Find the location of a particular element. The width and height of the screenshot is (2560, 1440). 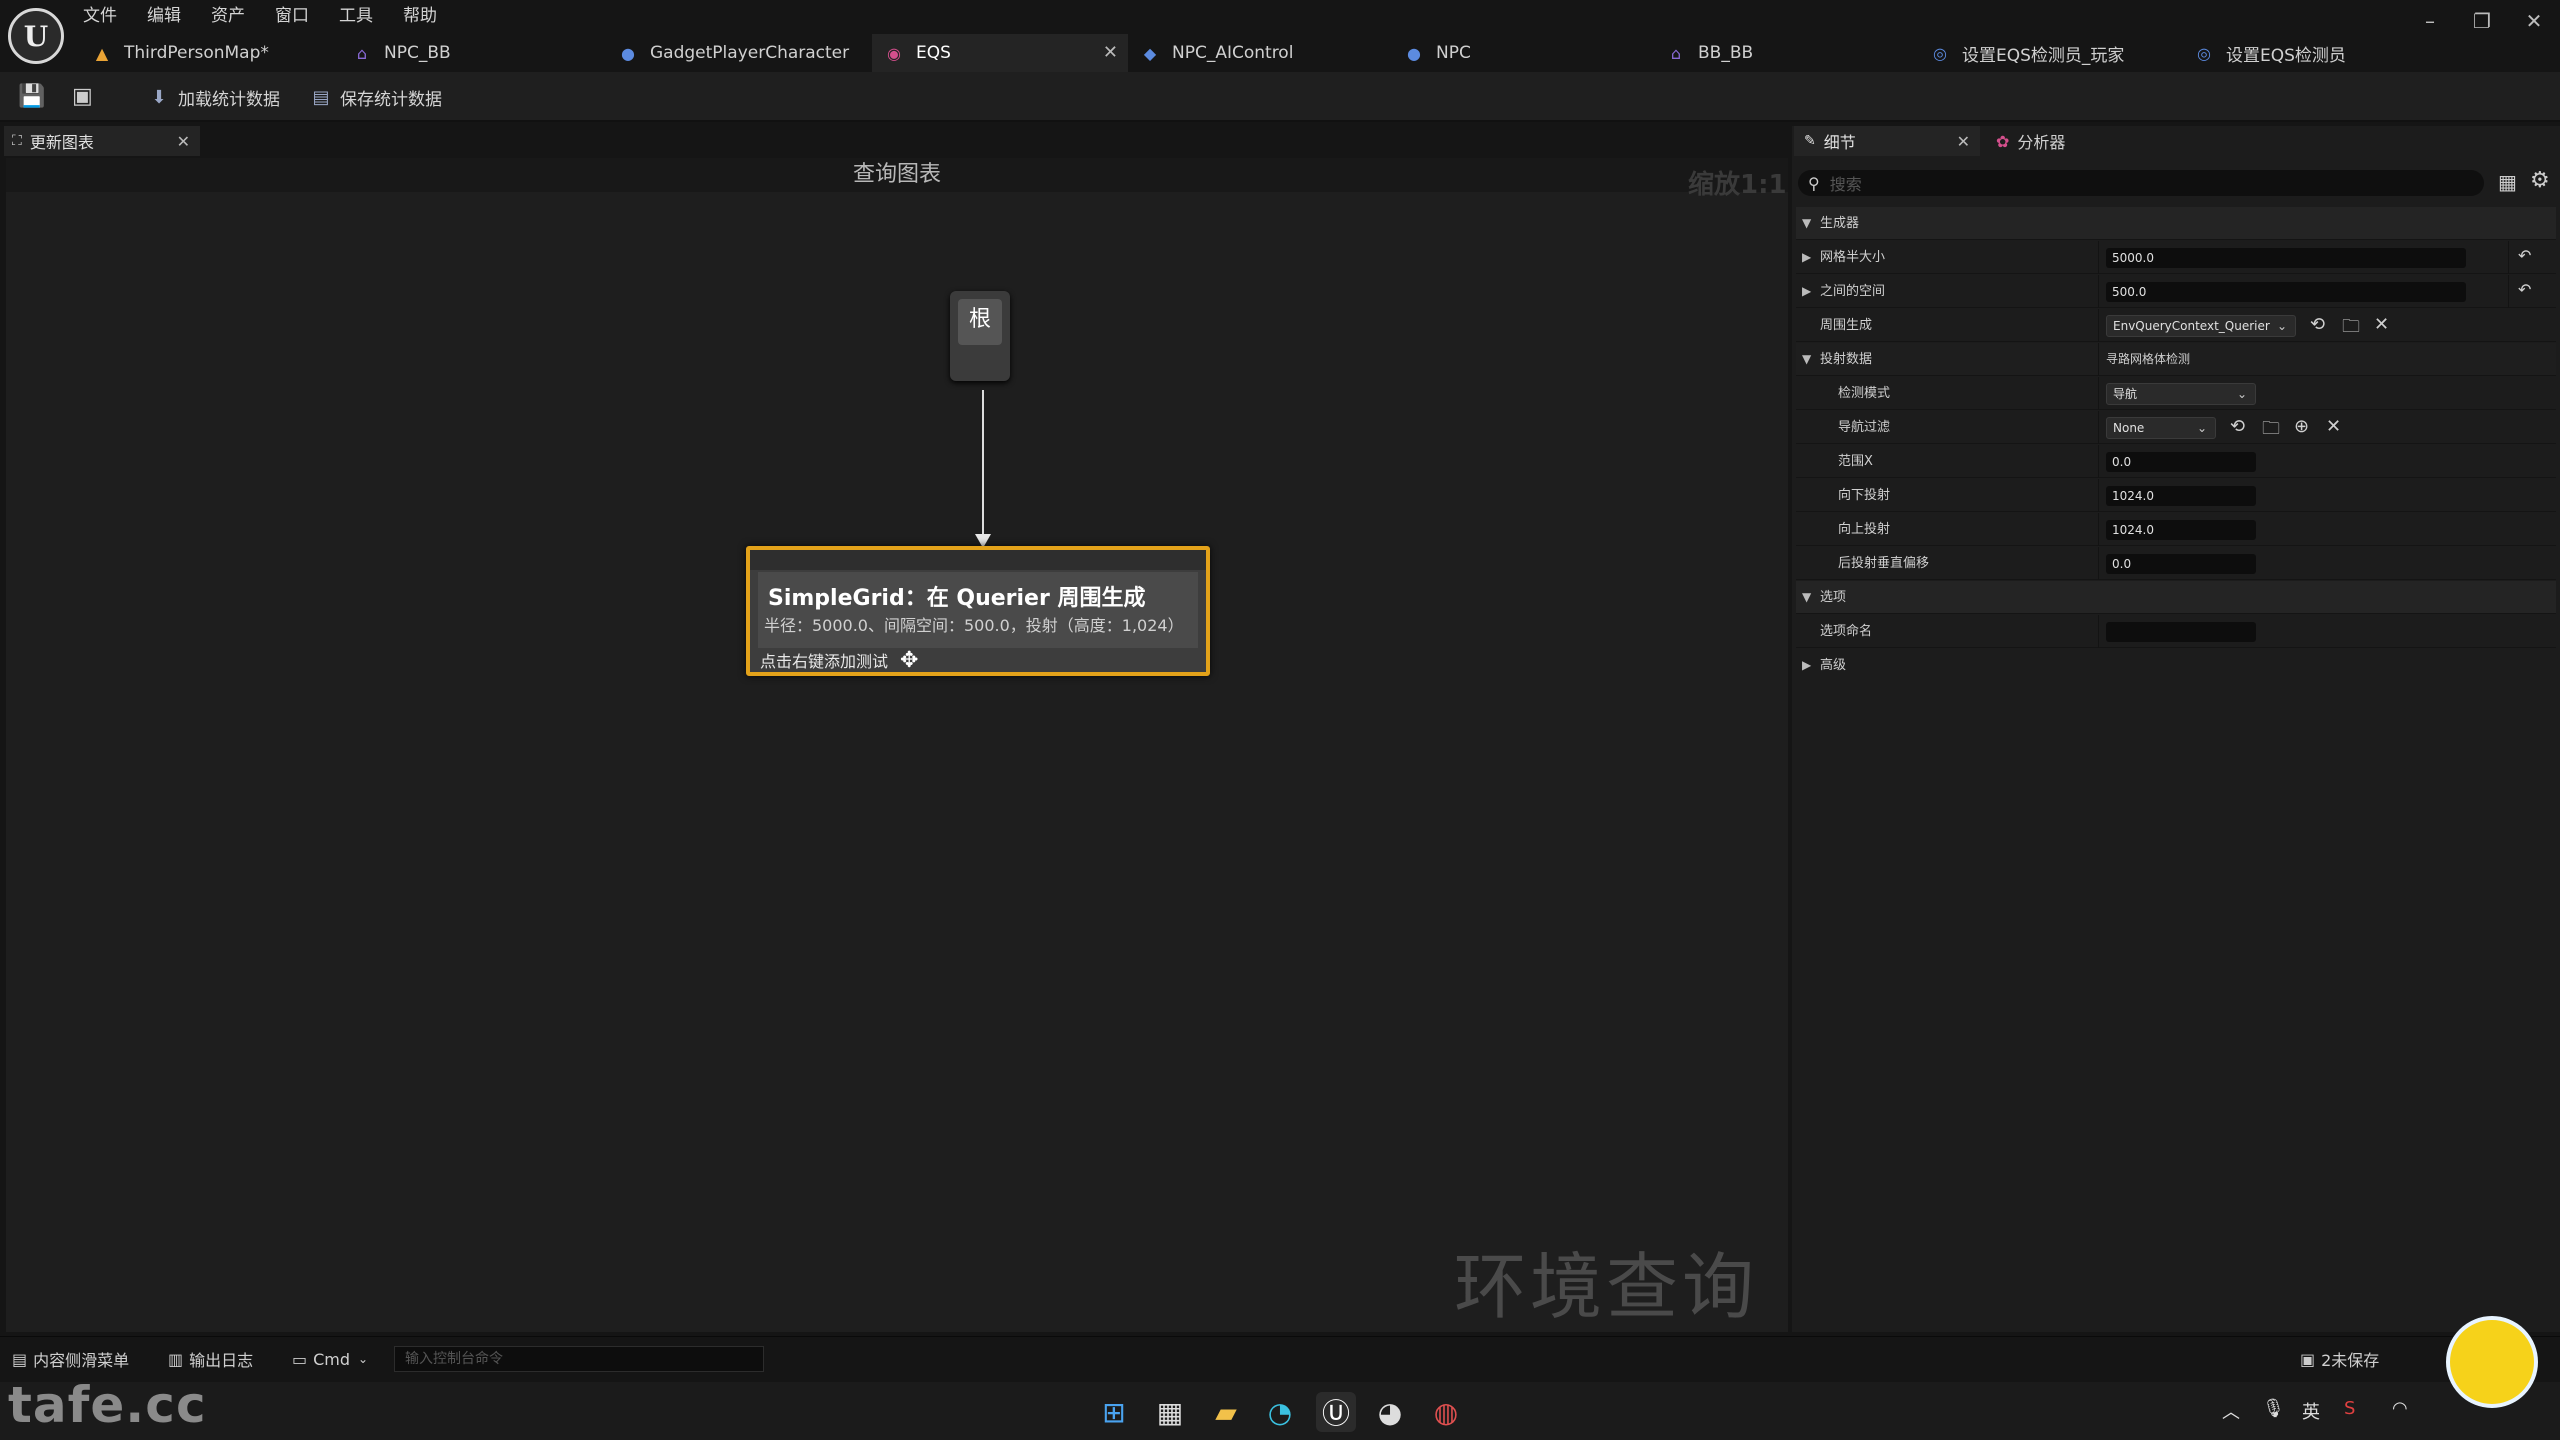

browse-icon: ▣ is located at coordinates (82, 96).